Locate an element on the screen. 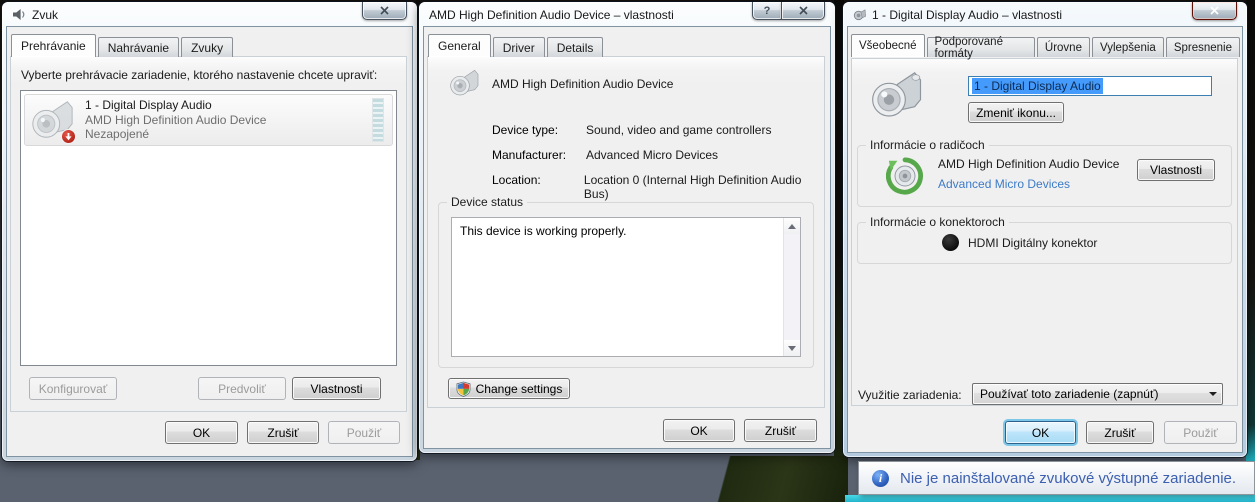 The image size is (1255, 502). volume-meter is located at coordinates (378, 120).